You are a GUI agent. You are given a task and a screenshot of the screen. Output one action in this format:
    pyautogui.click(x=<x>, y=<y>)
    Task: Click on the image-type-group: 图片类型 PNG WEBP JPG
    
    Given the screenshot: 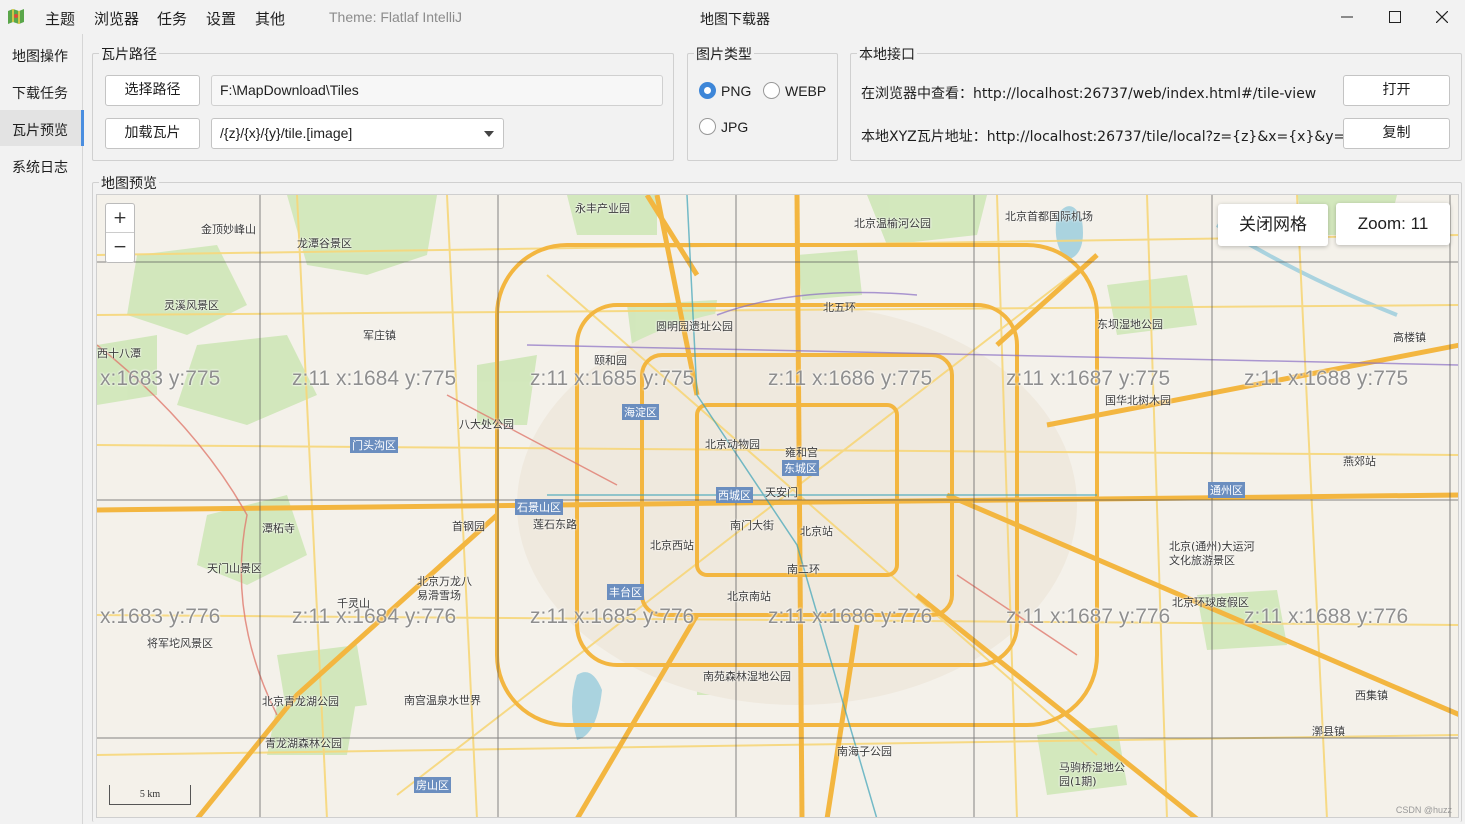 What is the action you would take?
    pyautogui.click(x=762, y=102)
    